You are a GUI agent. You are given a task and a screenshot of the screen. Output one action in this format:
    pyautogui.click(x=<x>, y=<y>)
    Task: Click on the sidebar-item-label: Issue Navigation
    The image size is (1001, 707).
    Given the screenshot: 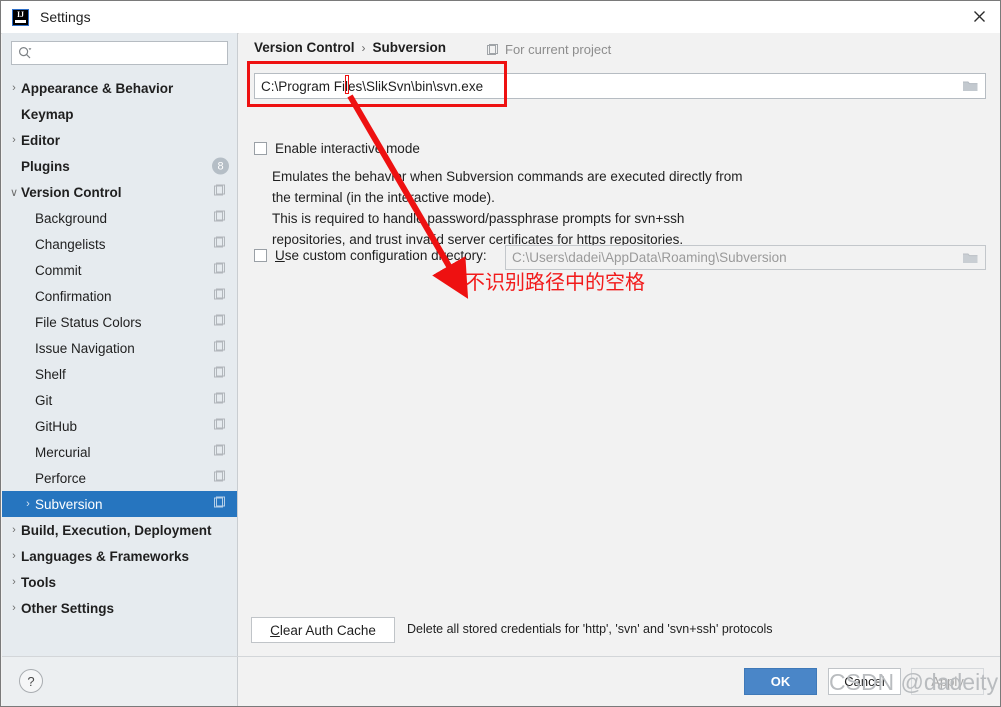 What is the action you would take?
    pyautogui.click(x=85, y=348)
    